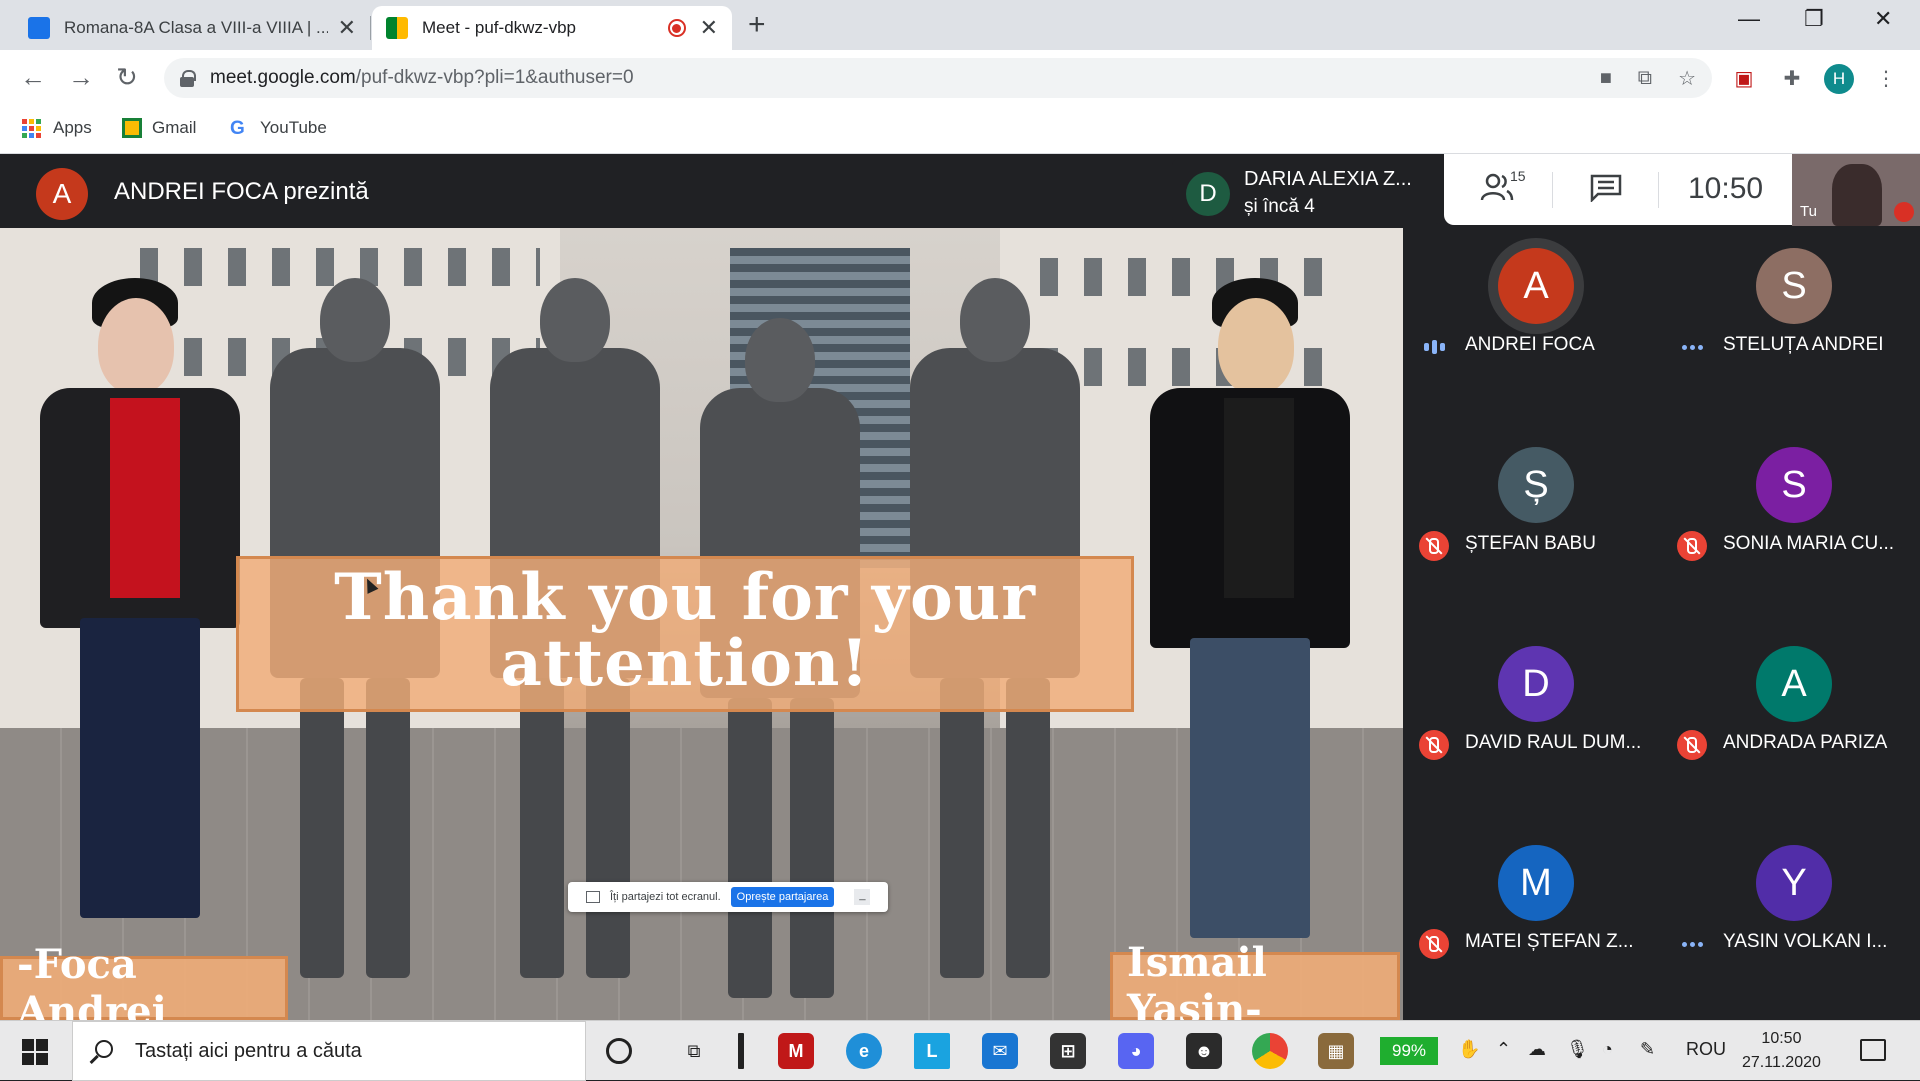 The width and height of the screenshot is (1920, 1081). Describe the element at coordinates (33, 77) in the screenshot. I see `back-icon: ←` at that location.